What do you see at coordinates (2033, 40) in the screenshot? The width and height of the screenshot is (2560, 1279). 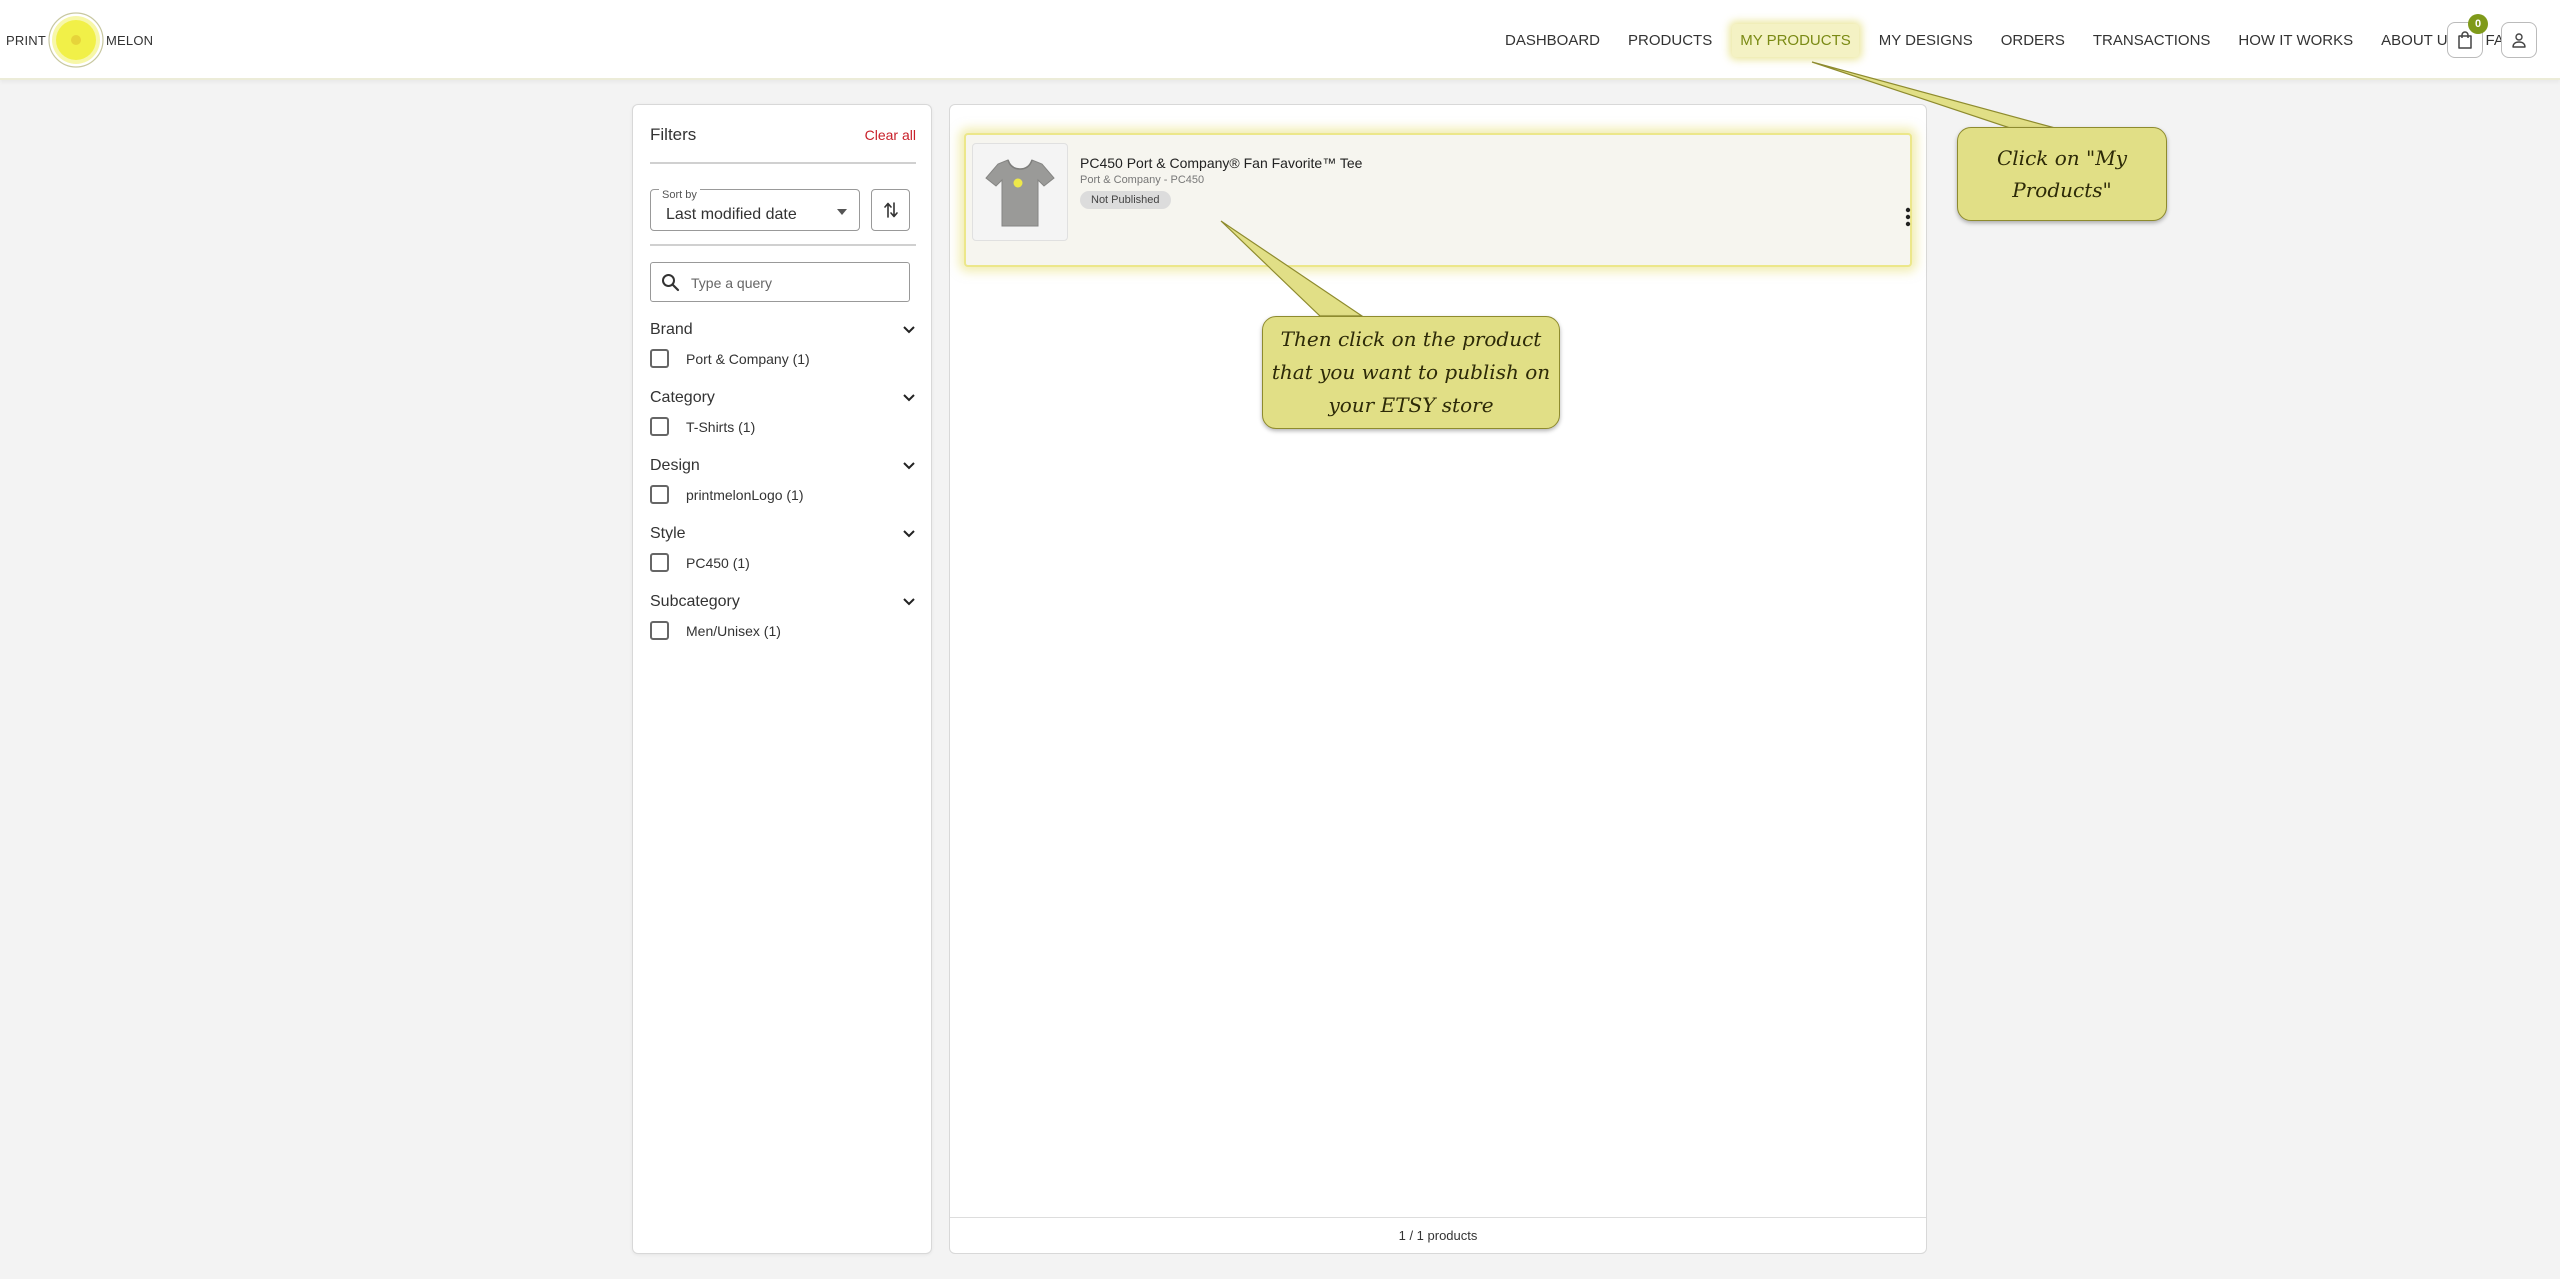 I see `nav-orders: ORDERS` at bounding box center [2033, 40].